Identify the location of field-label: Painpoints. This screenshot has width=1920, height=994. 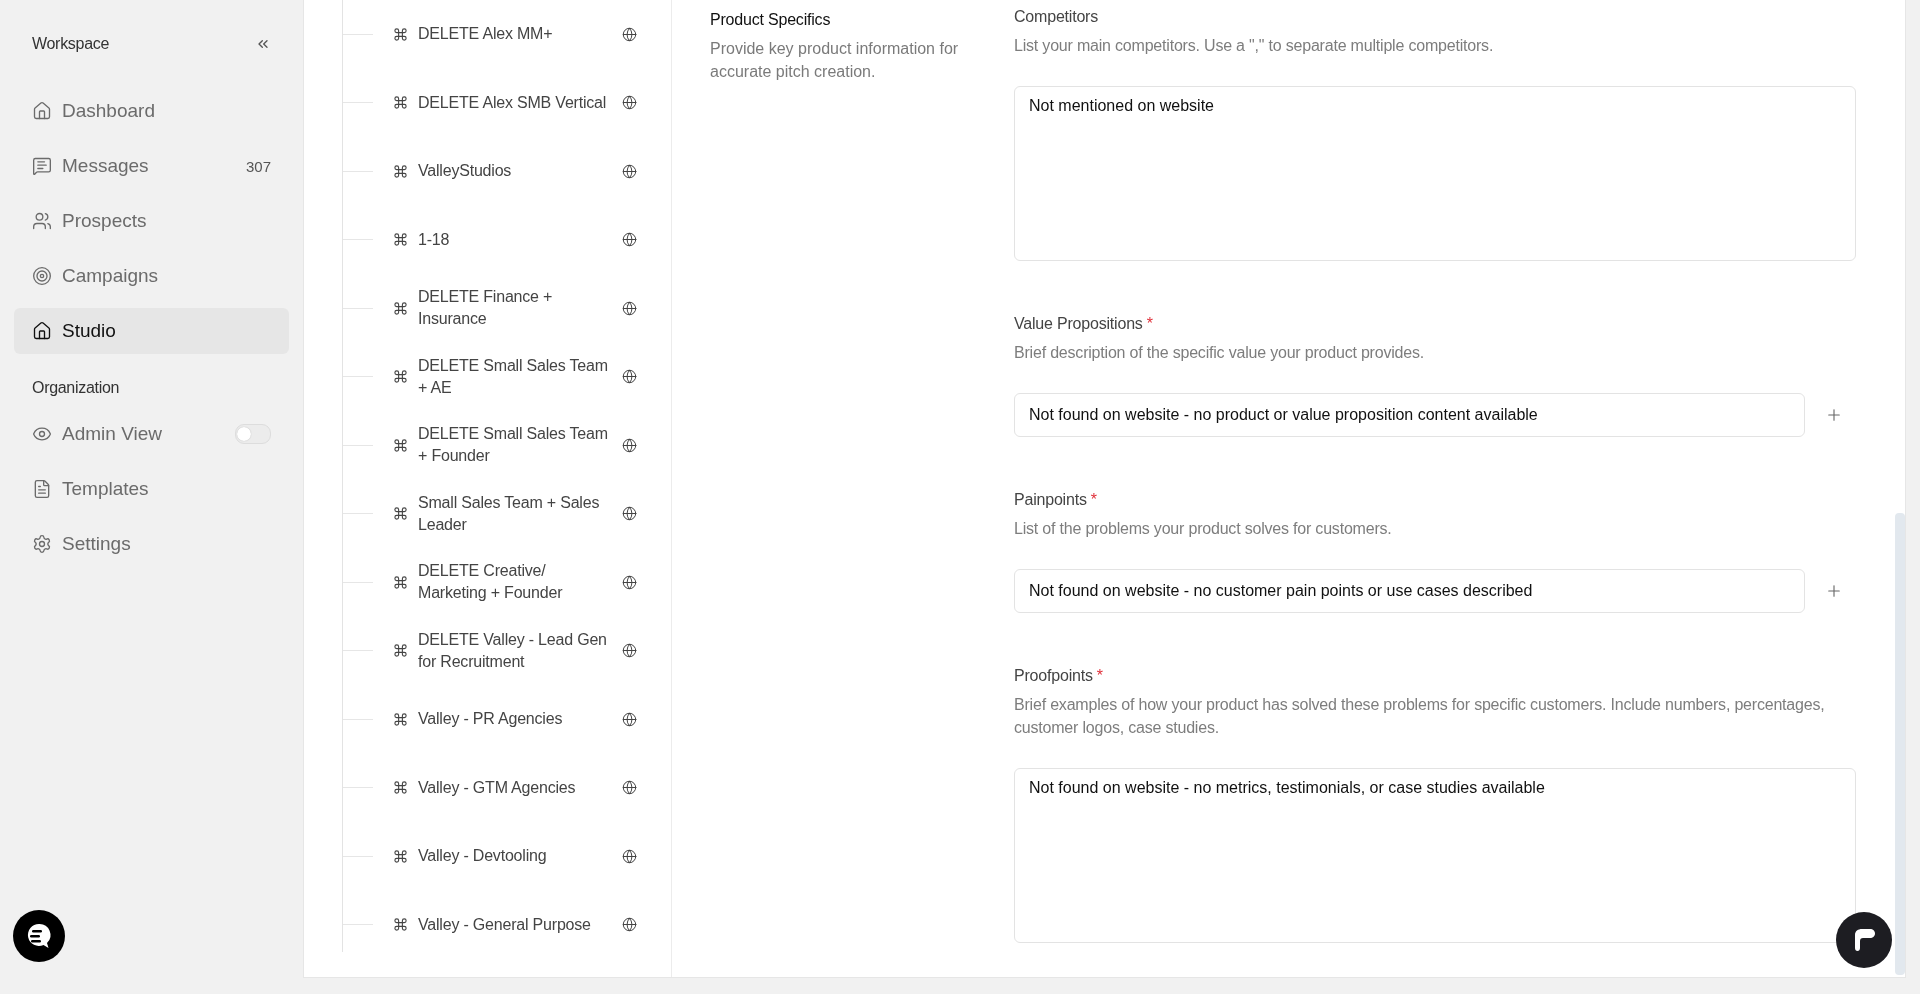
(1050, 499).